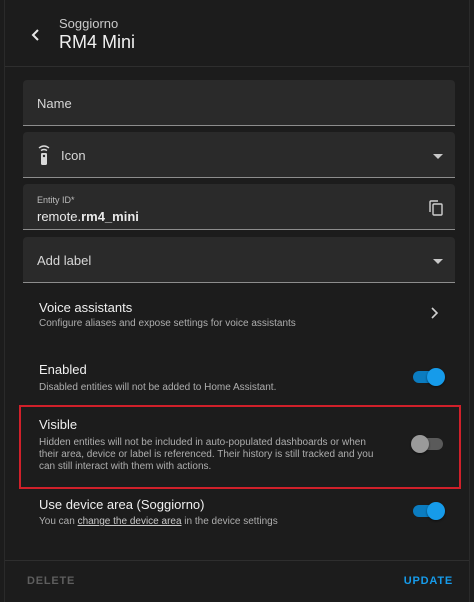 The image size is (474, 602). I want to click on enabled-title: Enabled, so click(63, 369).